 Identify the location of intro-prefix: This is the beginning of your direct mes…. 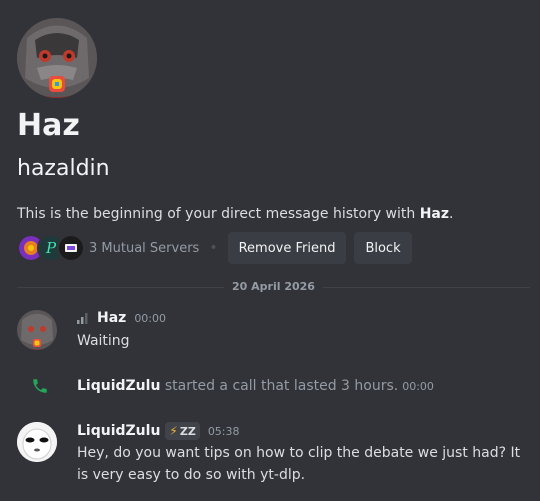
(218, 214).